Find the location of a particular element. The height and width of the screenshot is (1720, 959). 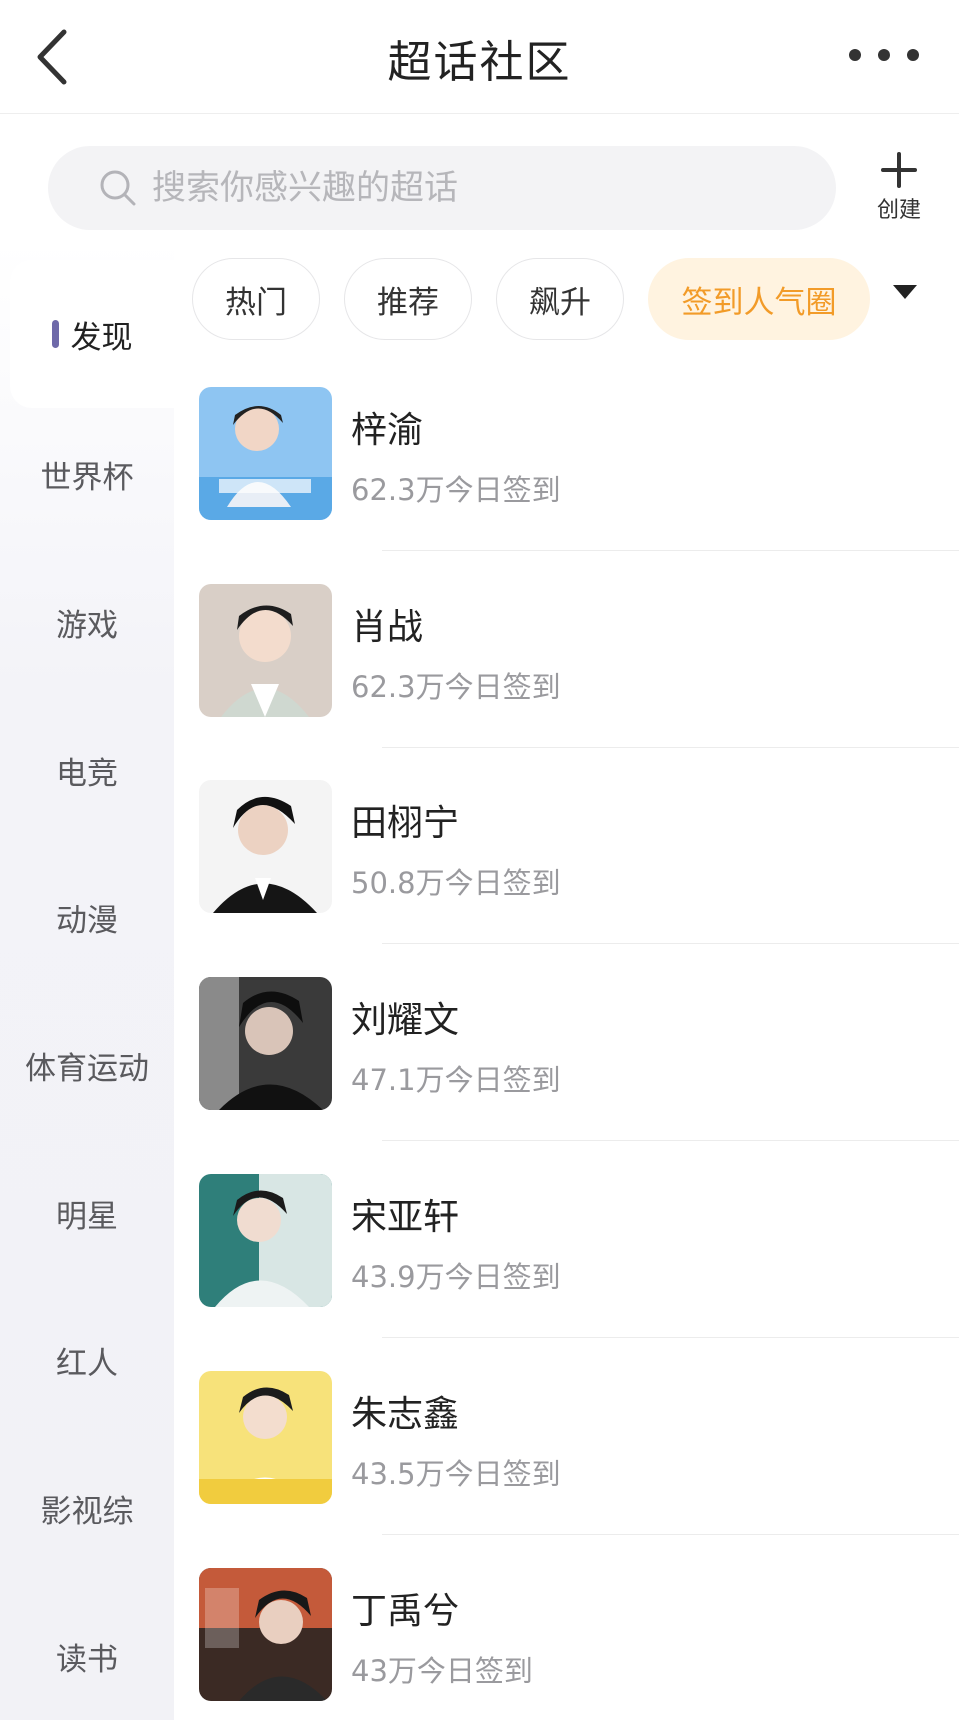

checkin-count: 50.8万今日签到 is located at coordinates (456, 883).